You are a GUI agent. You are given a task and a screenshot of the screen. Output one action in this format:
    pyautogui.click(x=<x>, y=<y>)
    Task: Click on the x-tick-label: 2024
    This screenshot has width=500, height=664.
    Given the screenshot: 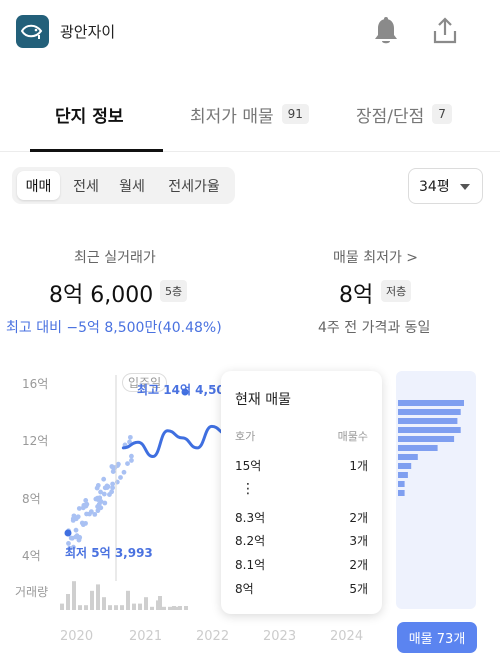 What is the action you would take?
    pyautogui.click(x=347, y=636)
    